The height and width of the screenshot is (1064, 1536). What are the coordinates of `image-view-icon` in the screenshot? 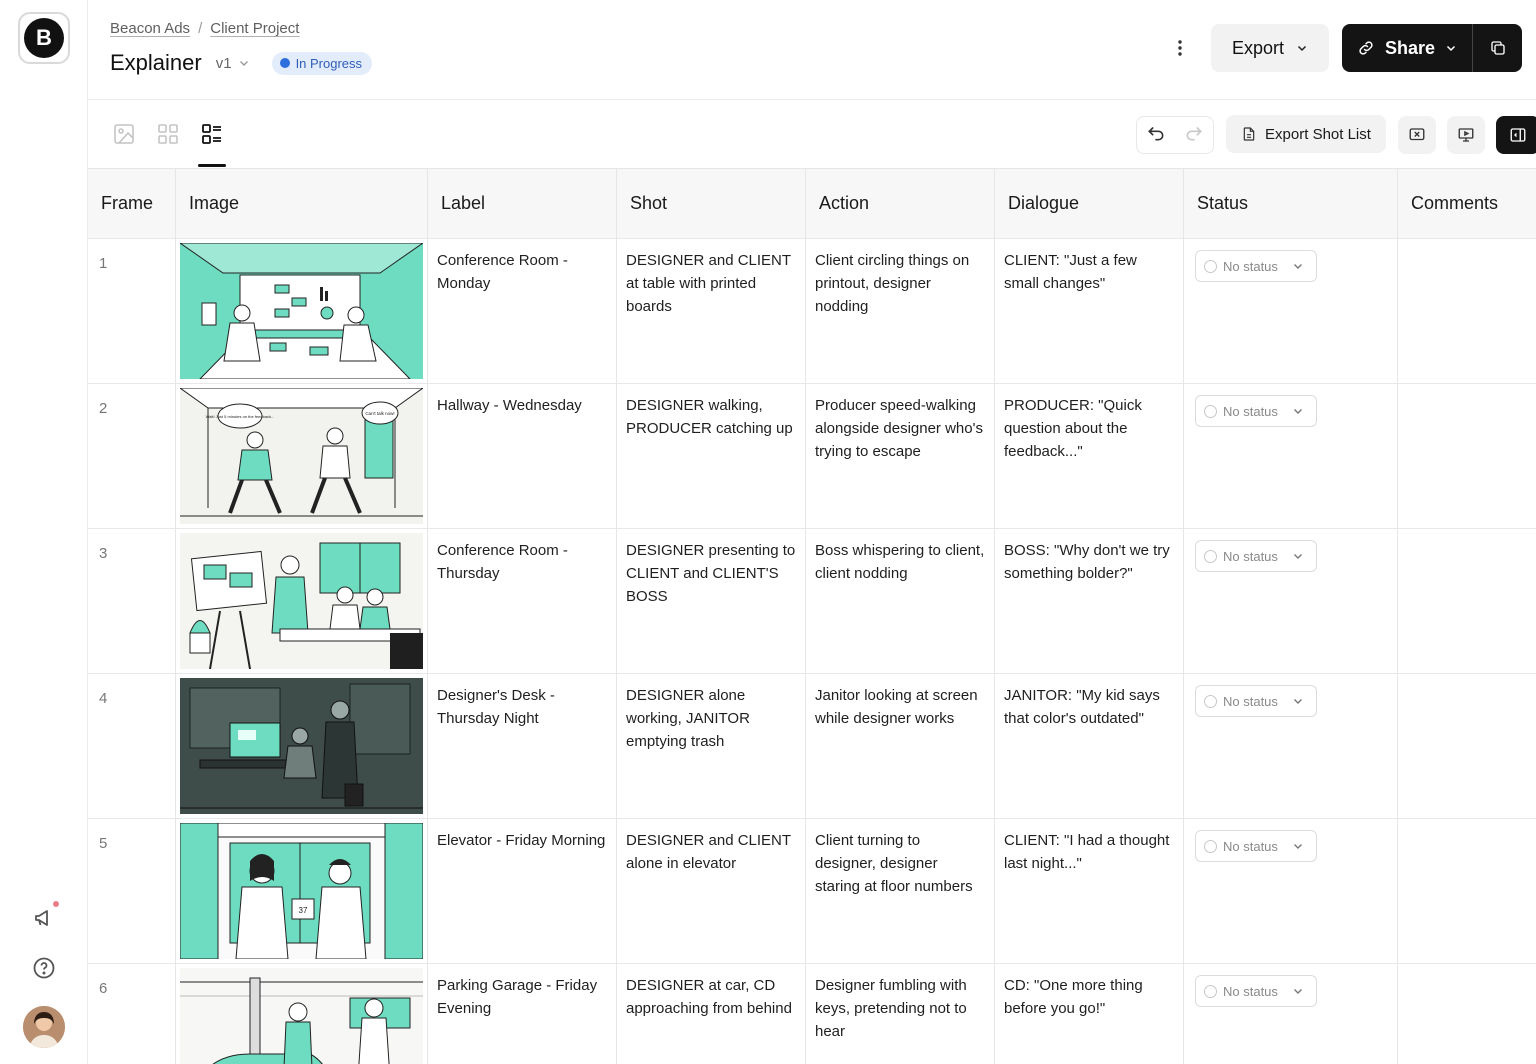 It's located at (124, 134).